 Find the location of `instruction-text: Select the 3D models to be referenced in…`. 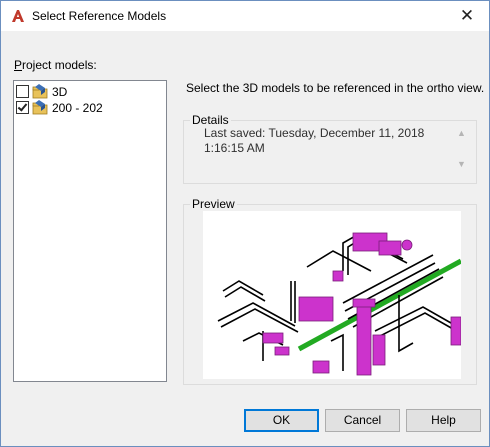

instruction-text: Select the 3D models to be referenced in… is located at coordinates (335, 88).